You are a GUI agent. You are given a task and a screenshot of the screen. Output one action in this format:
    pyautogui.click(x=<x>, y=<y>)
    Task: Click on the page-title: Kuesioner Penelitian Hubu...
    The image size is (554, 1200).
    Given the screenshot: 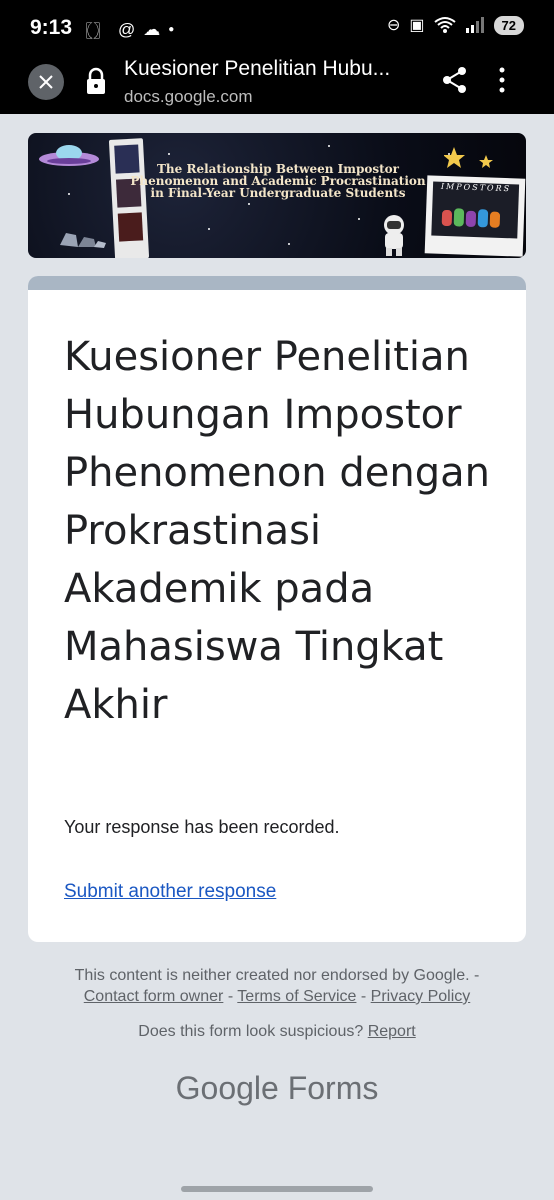 What is the action you would take?
    pyautogui.click(x=274, y=69)
    